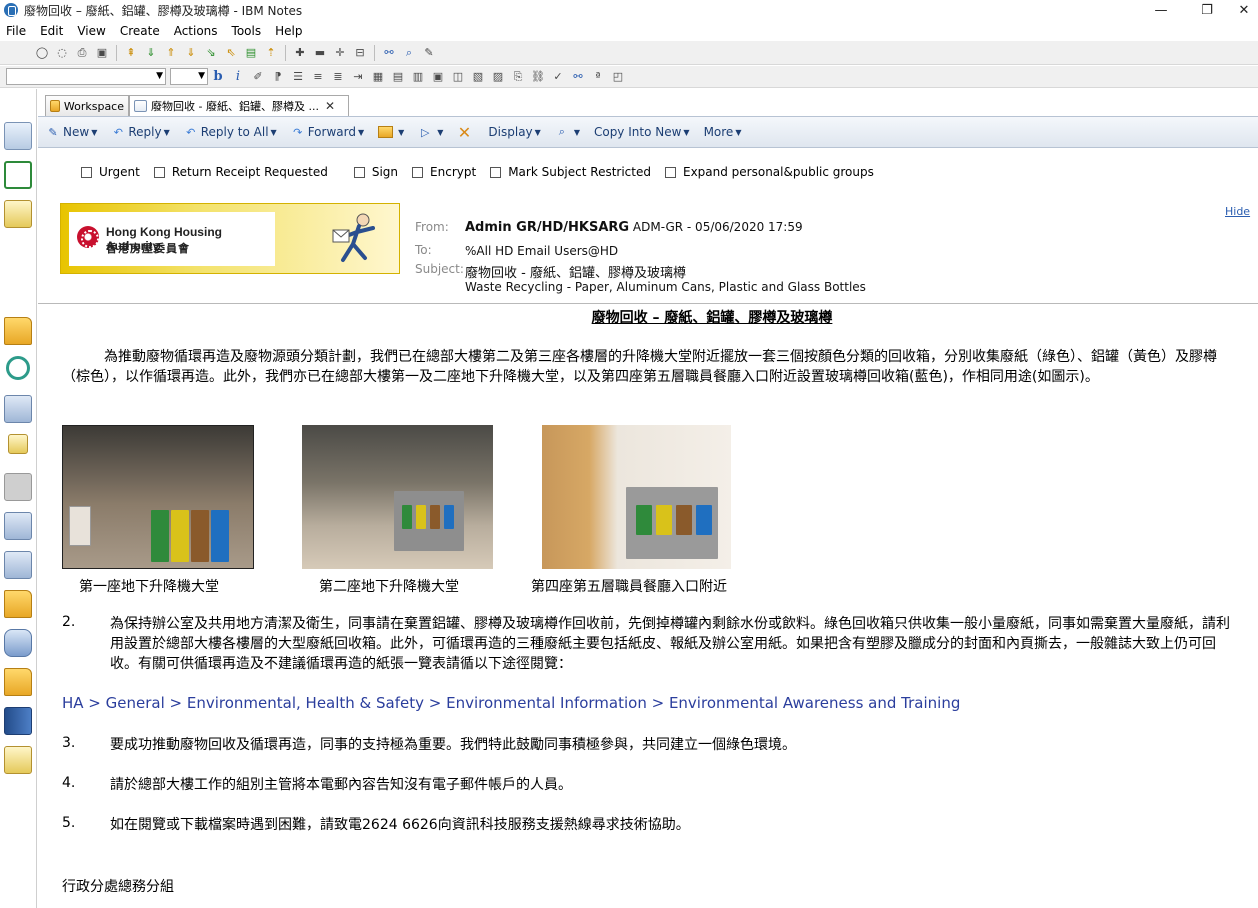  Describe the element at coordinates (238, 77) in the screenshot. I see `italic-icon: i` at that location.